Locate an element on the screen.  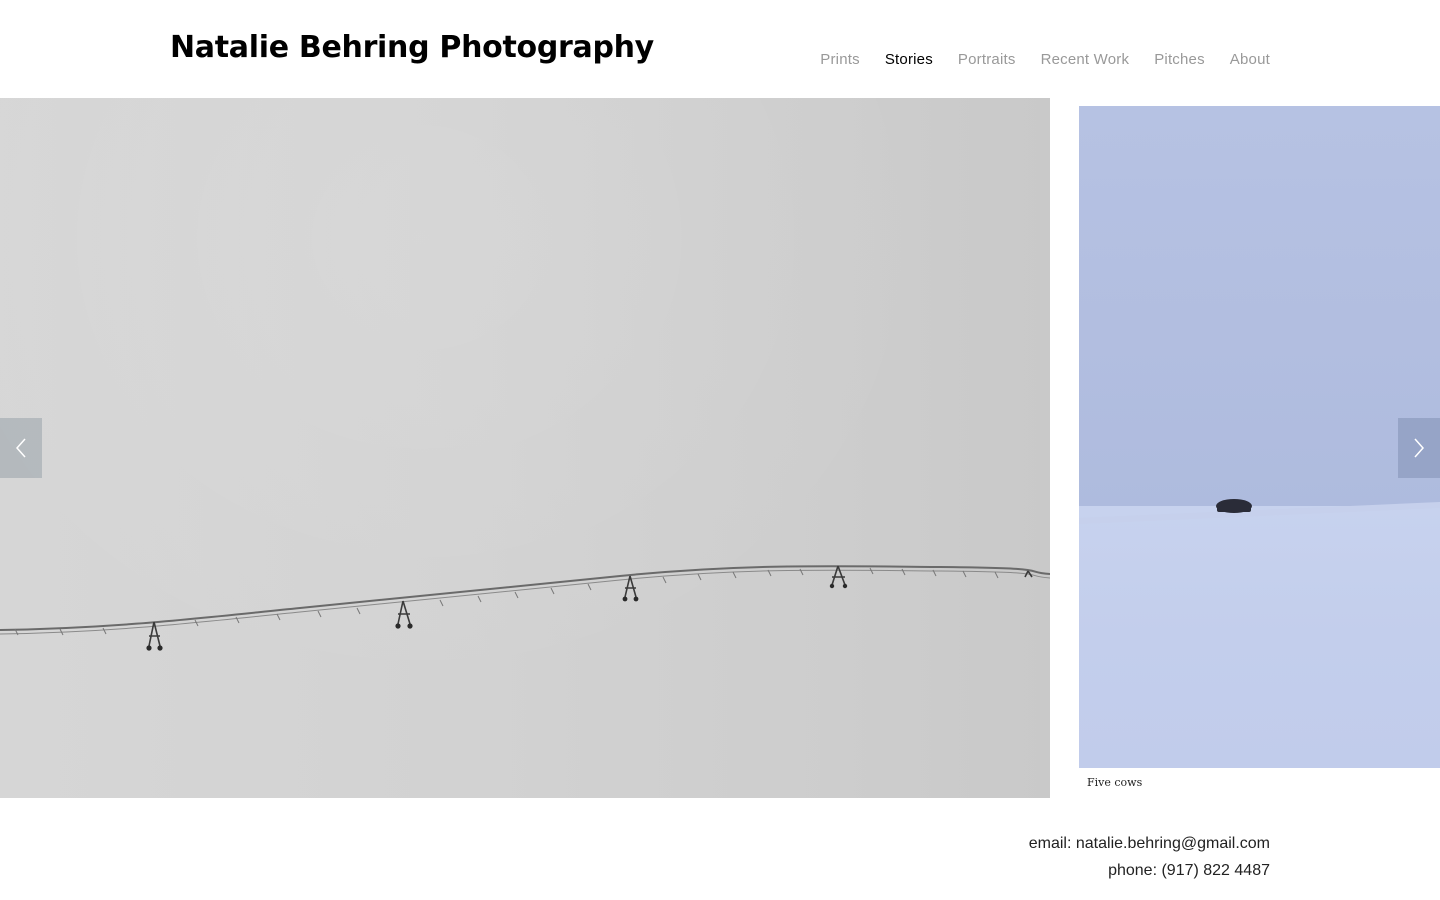
nav-item-prints: Prints is located at coordinates (840, 59).